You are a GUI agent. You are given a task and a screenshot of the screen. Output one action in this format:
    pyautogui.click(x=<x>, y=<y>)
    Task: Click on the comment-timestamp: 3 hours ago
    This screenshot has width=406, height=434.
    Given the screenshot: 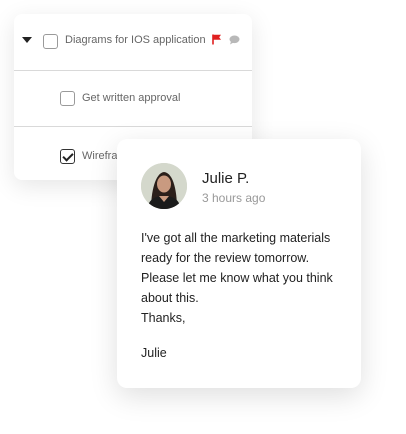 What is the action you would take?
    pyautogui.click(x=234, y=198)
    